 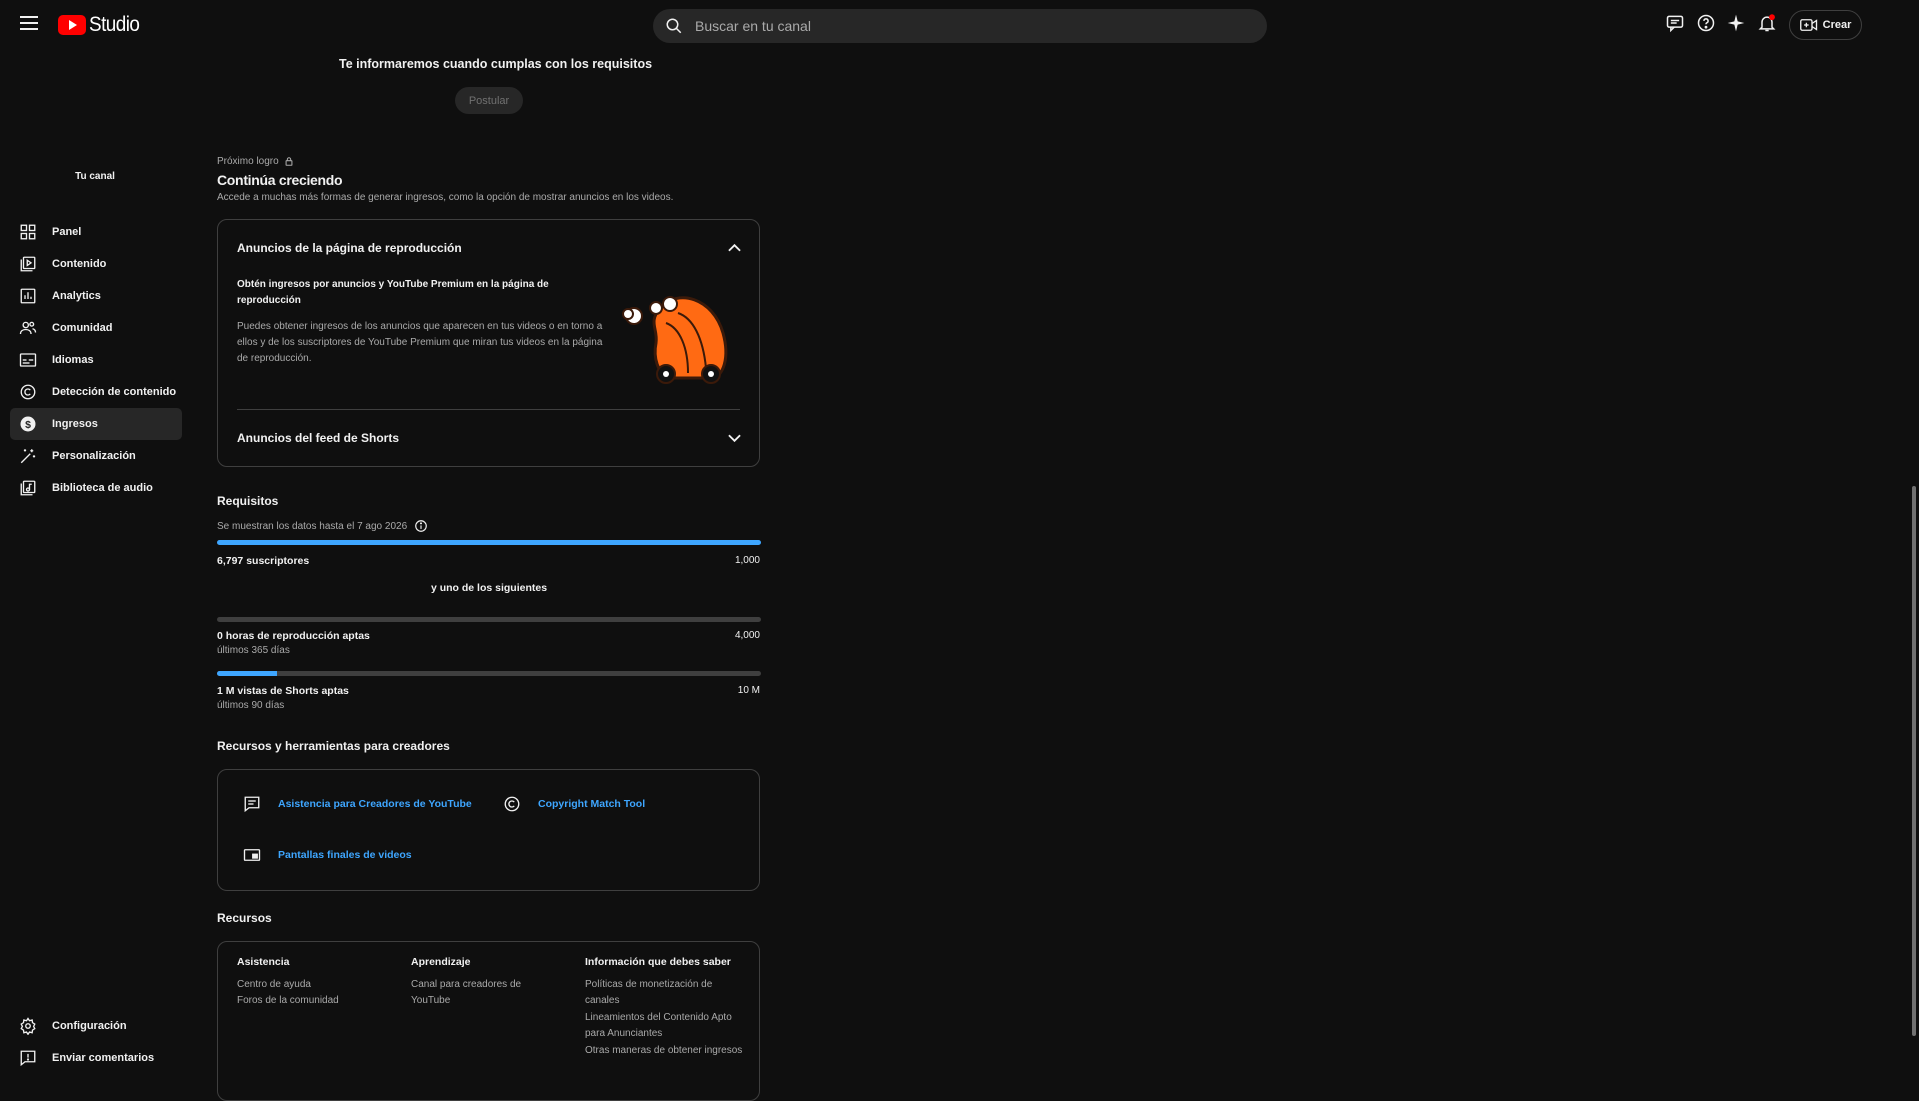 I want to click on shorts-views-period: últimos 90 días, so click(x=251, y=705).